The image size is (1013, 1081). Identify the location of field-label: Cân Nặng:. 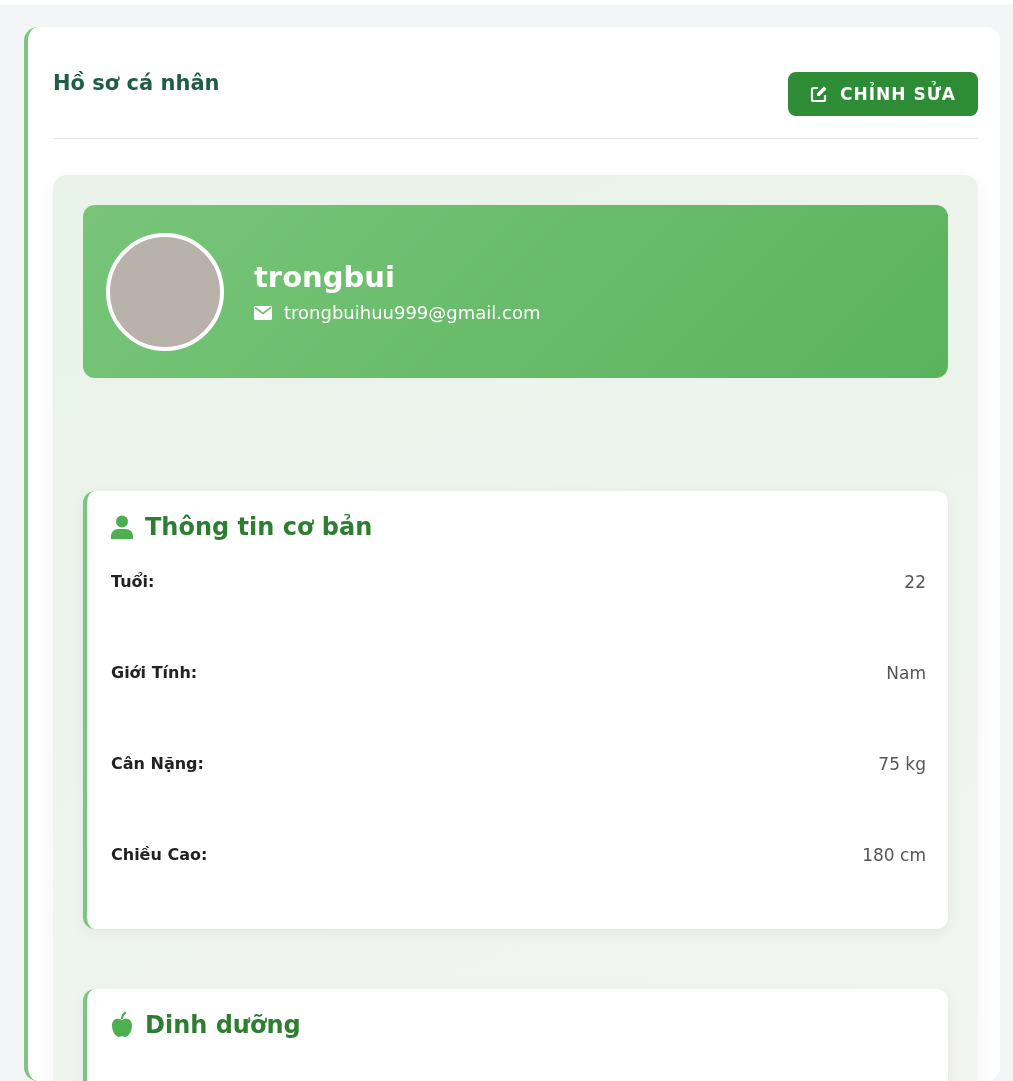
(157, 763).